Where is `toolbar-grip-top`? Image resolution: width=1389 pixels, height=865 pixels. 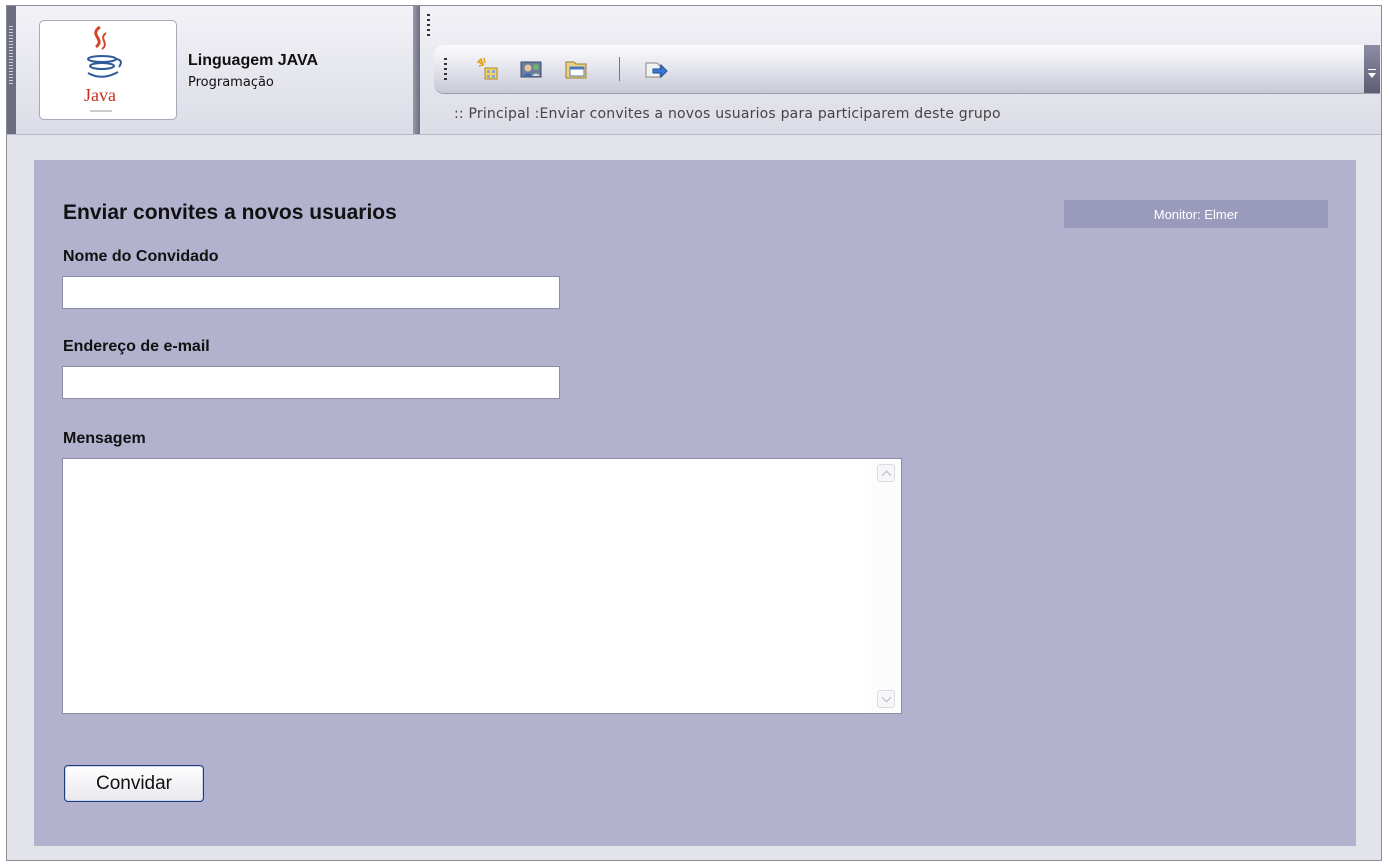
toolbar-grip-top is located at coordinates (428, 25).